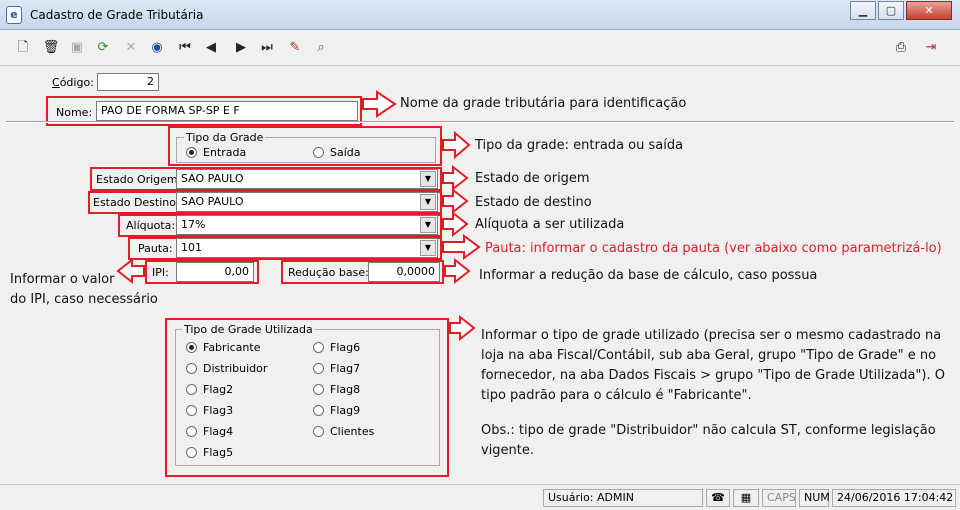 The image size is (960, 510). Describe the element at coordinates (579, 145) in the screenshot. I see `annot-tipo: Tipo da grade: entrada ou saída` at that location.